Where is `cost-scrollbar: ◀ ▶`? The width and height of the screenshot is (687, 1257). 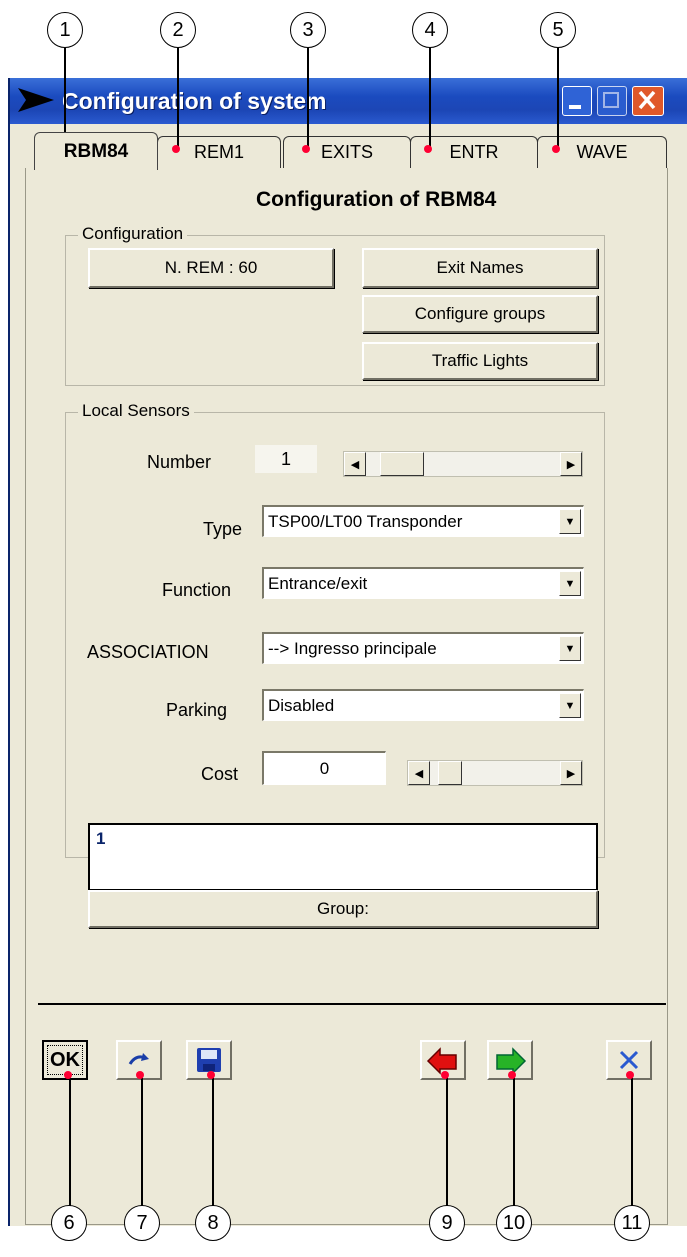 cost-scrollbar: ◀ ▶ is located at coordinates (495, 773).